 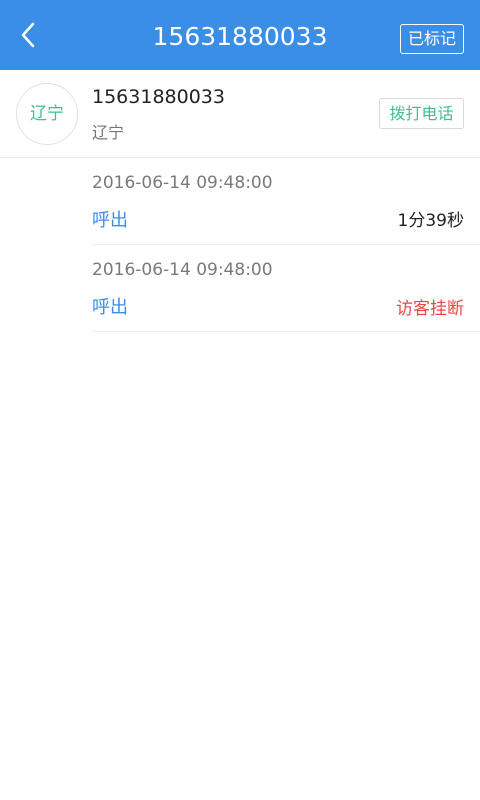 What do you see at coordinates (286, 201) in the screenshot?
I see `call-record: 2016-06-14 09:48:00 呼出 1分39秒` at bounding box center [286, 201].